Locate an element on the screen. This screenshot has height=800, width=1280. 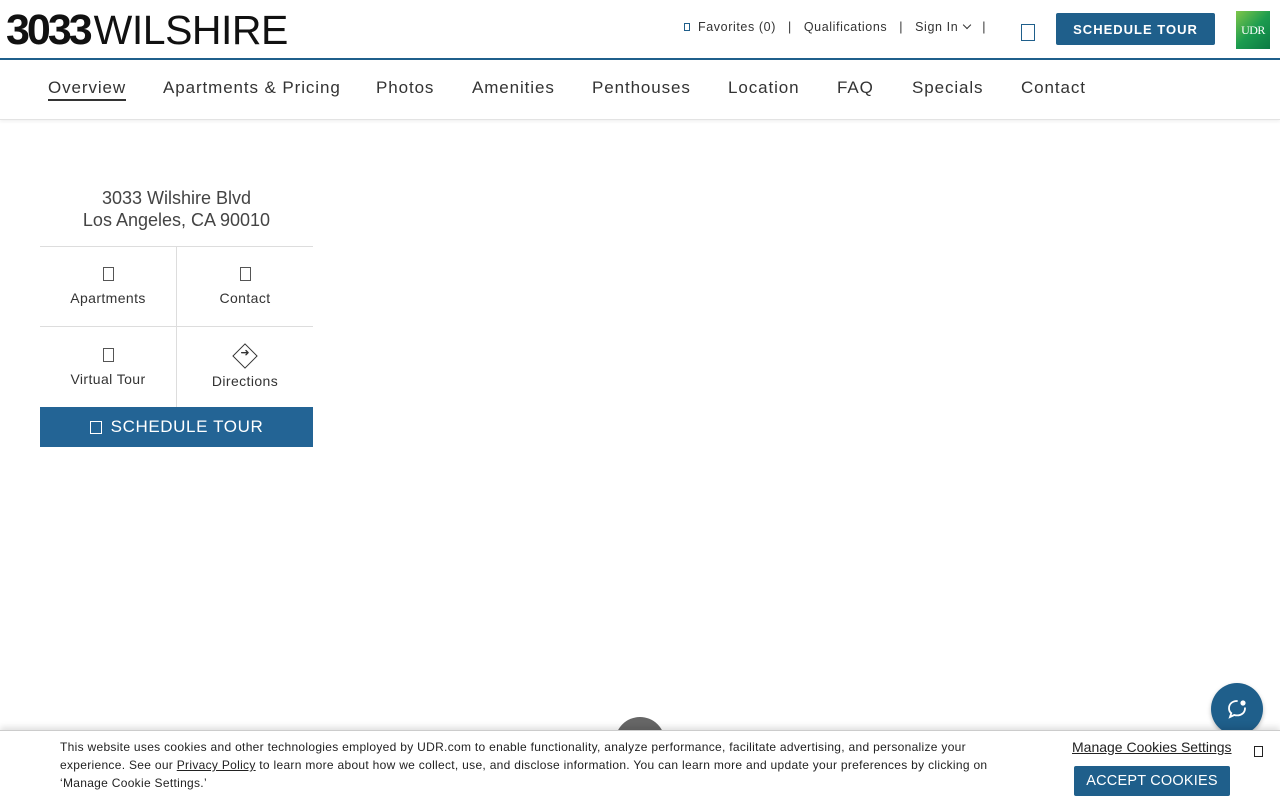
nav-apartments-pricing: Apartments & Pricing is located at coordinates (252, 88).